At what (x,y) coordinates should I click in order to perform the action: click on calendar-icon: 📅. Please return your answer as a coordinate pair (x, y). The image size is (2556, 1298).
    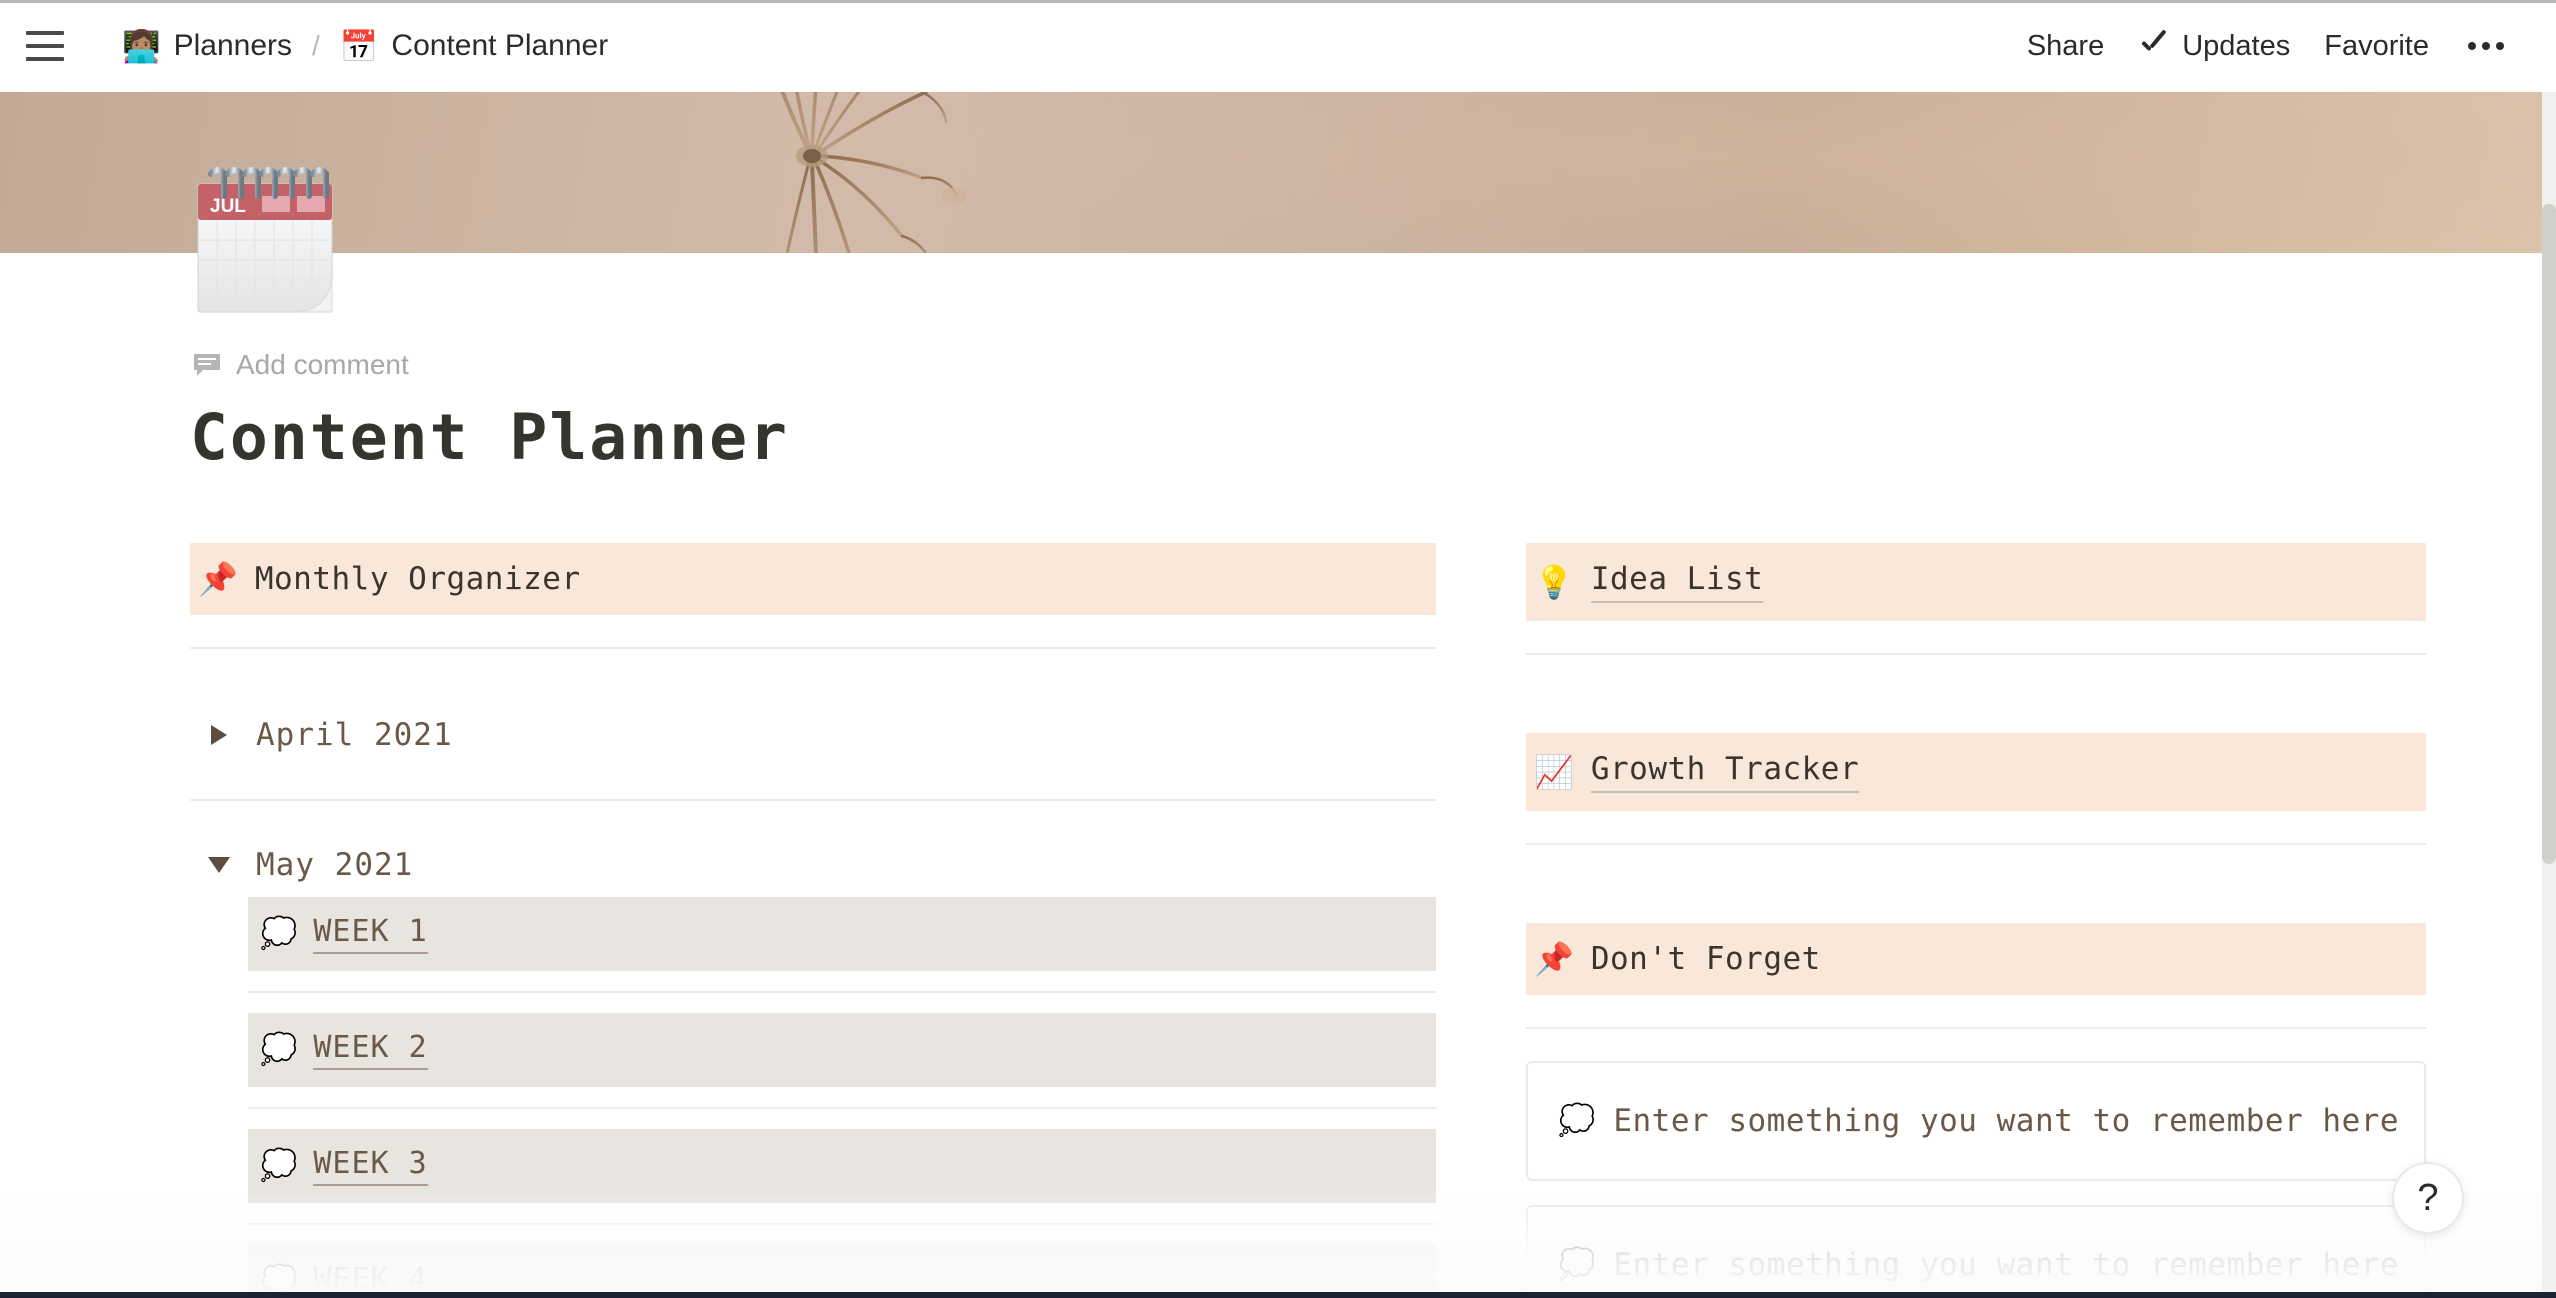
    Looking at the image, I should click on (359, 46).